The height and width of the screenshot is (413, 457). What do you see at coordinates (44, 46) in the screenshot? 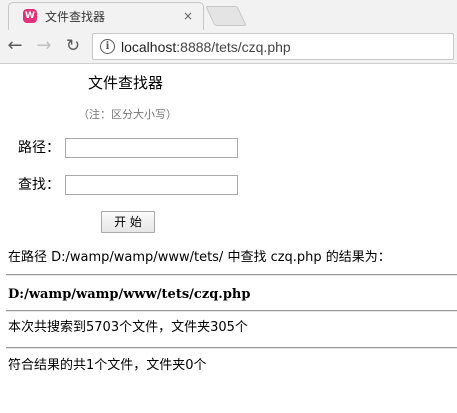
I see `forward-arrow-icon: →` at bounding box center [44, 46].